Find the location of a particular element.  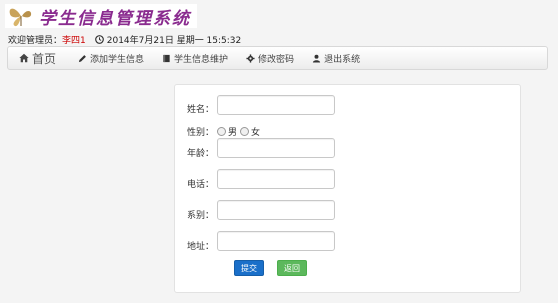

submit-button: 提交 is located at coordinates (249, 268).